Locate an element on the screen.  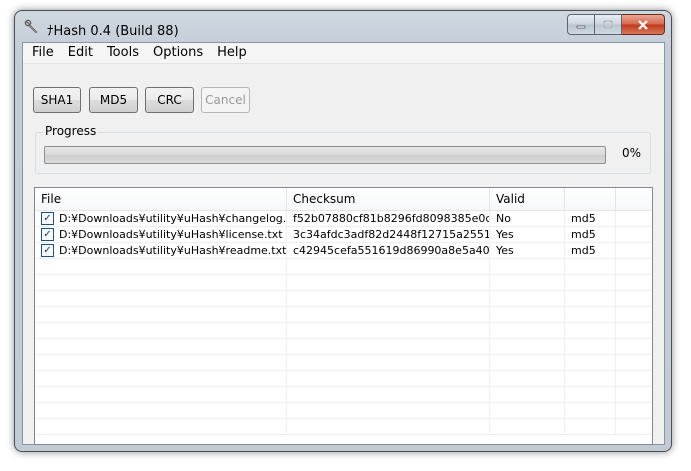
progress-label: Progress is located at coordinates (71, 131).